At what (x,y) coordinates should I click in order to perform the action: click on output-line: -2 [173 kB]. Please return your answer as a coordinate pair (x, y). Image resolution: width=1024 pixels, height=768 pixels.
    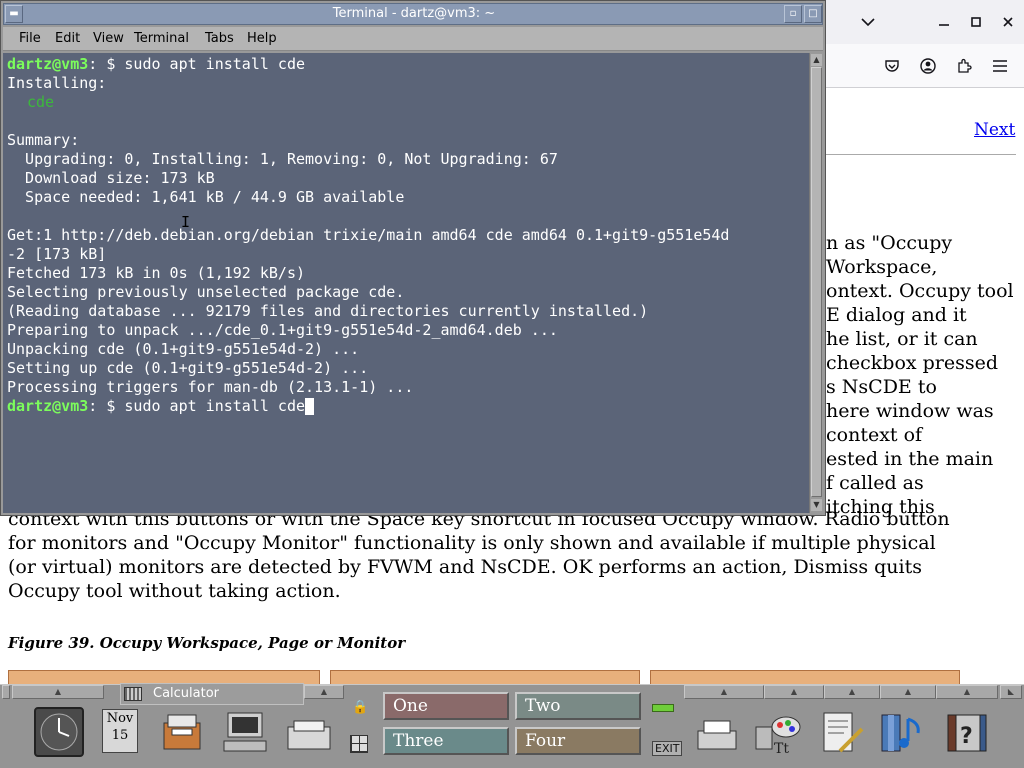
    Looking at the image, I should click on (57, 254).